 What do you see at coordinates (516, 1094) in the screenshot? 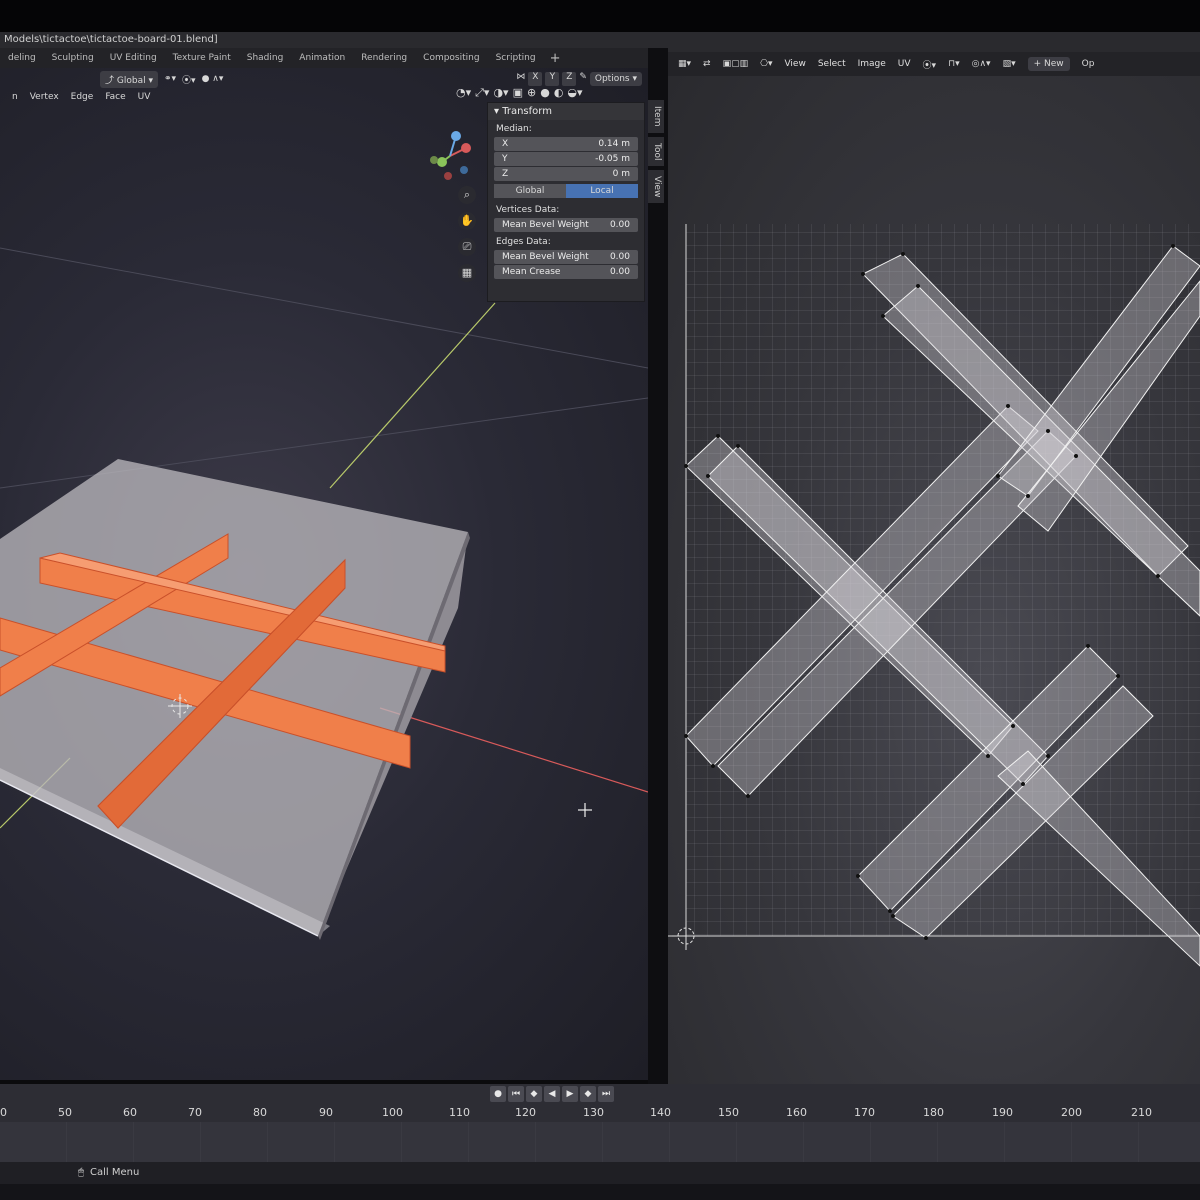
I see `jump-start-icon: ⏮` at bounding box center [516, 1094].